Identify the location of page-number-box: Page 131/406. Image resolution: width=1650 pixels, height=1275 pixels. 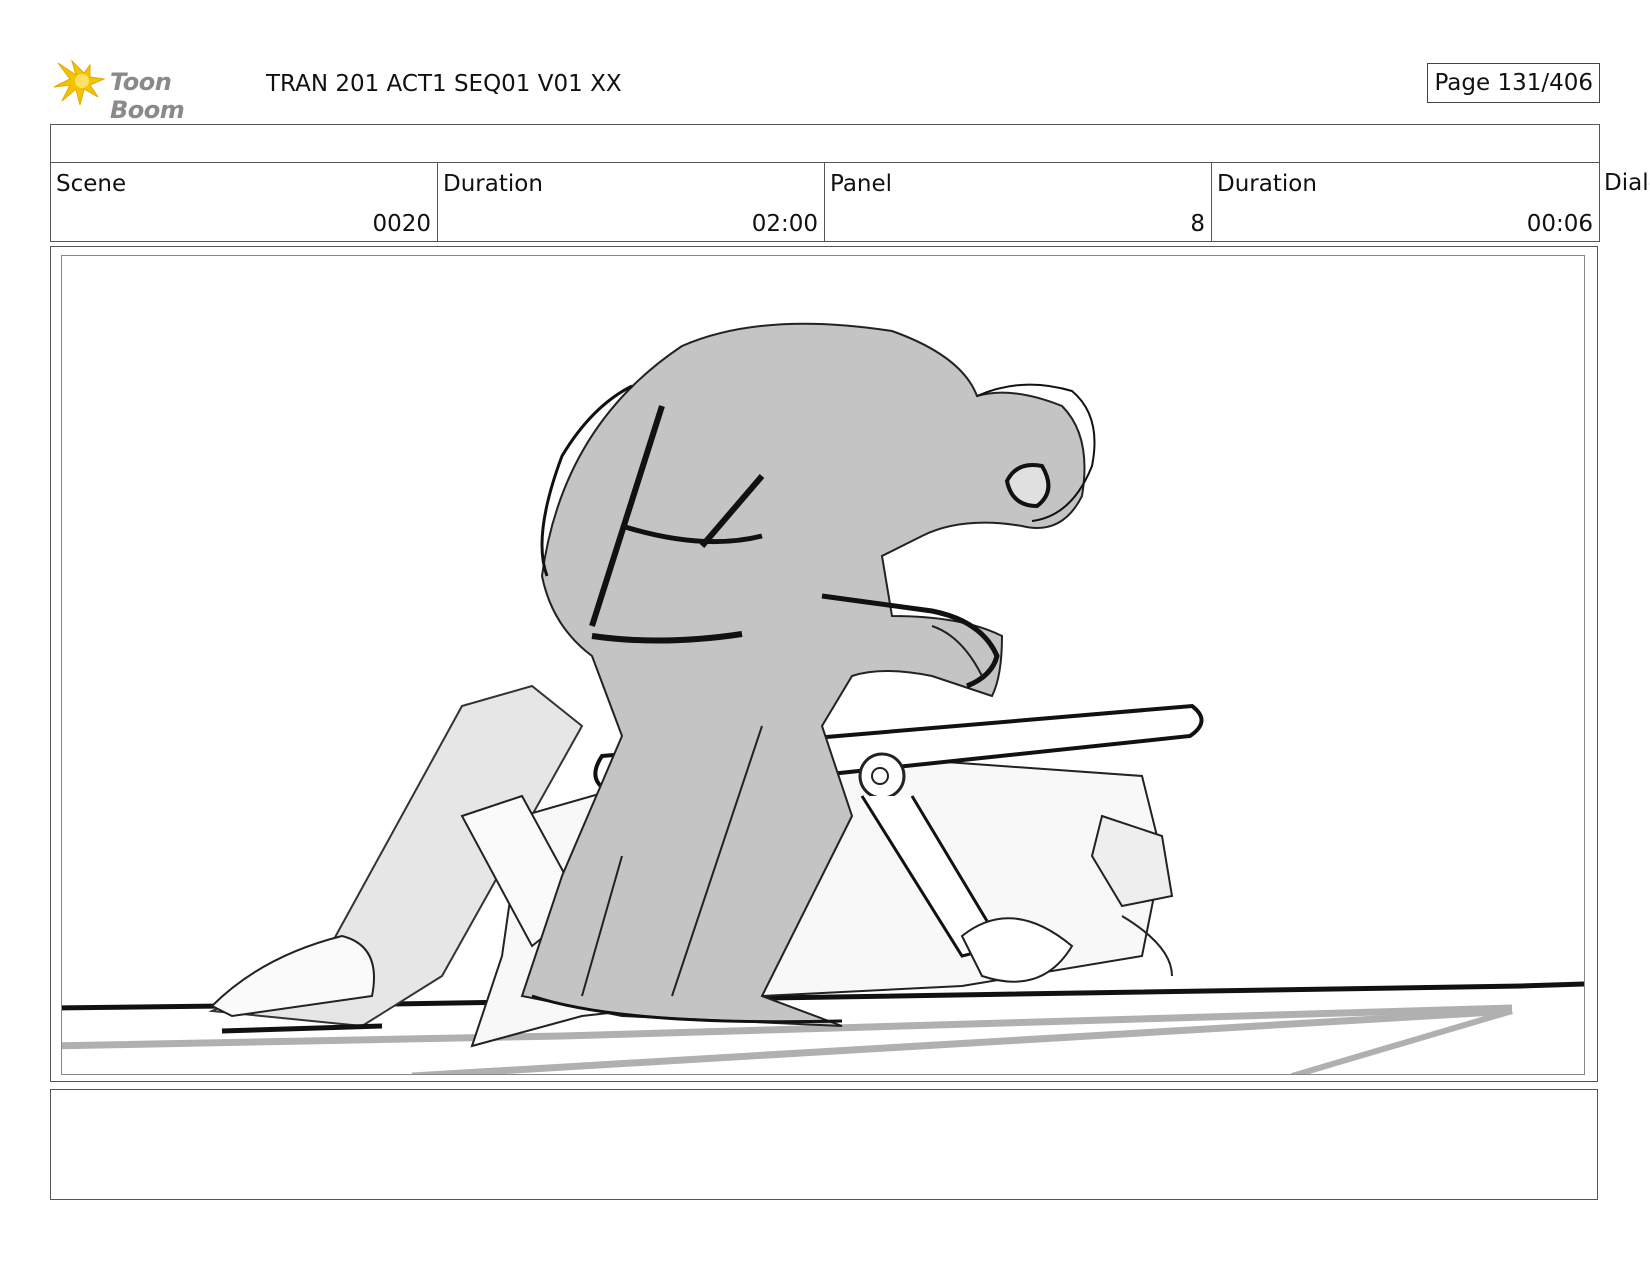
(1513, 83).